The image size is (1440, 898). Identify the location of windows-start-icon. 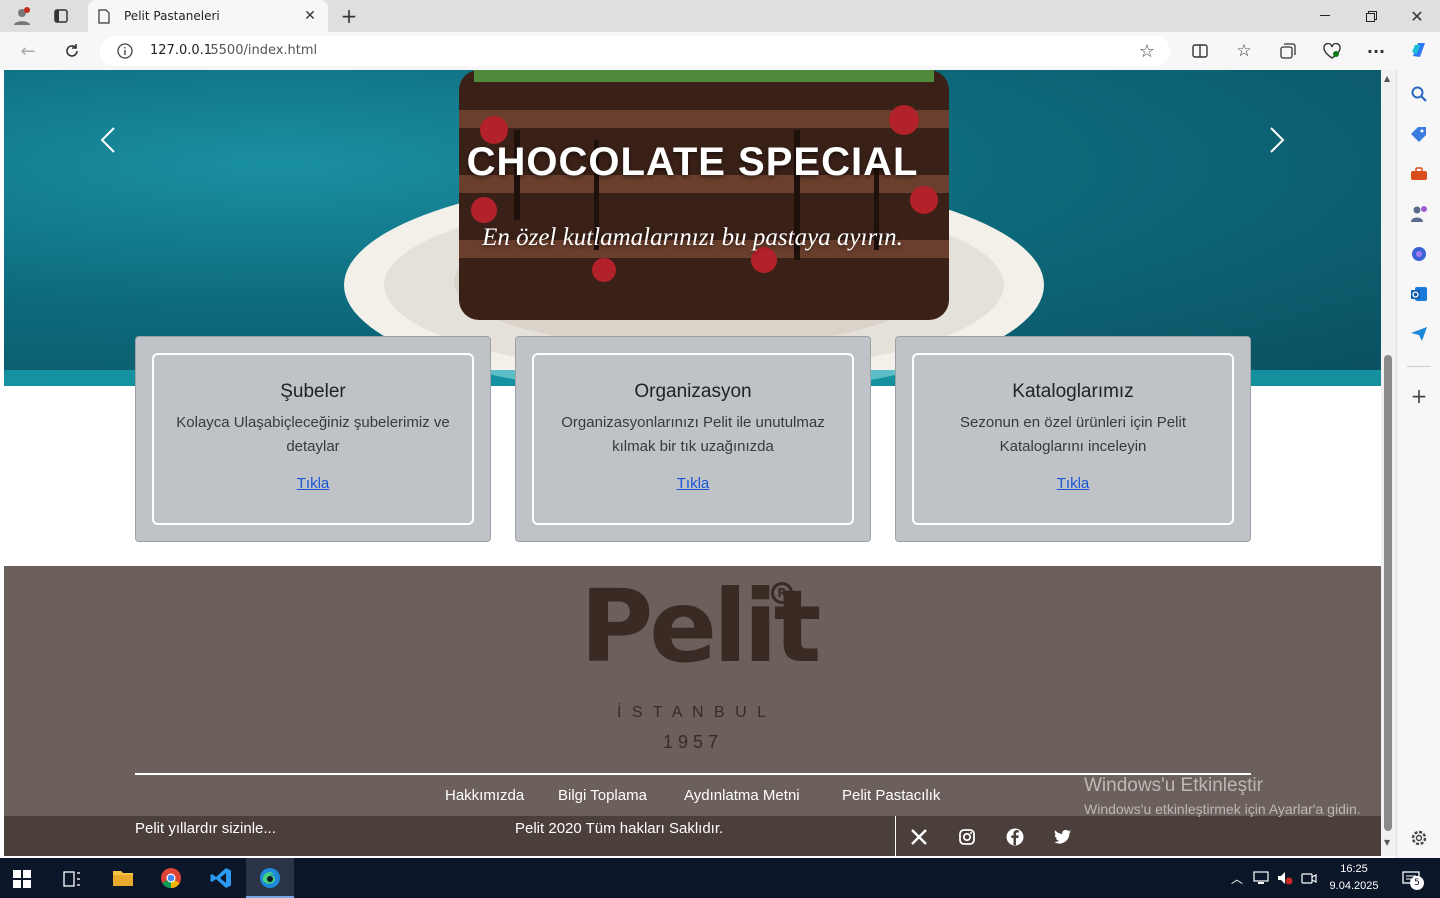
(22, 879).